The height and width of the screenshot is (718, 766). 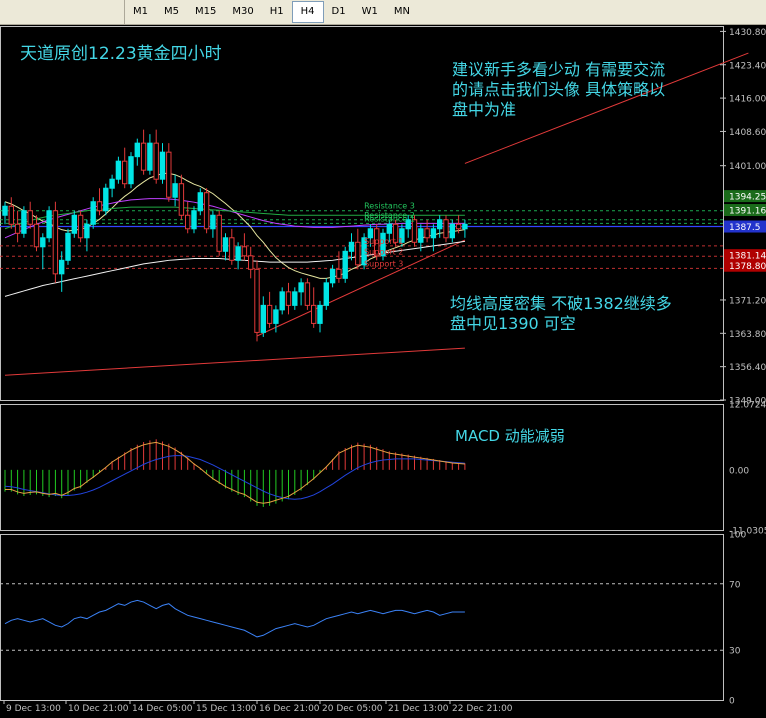 What do you see at coordinates (289, 709) in the screenshot?
I see `time-axis-label: 16 Dec 21:00` at bounding box center [289, 709].